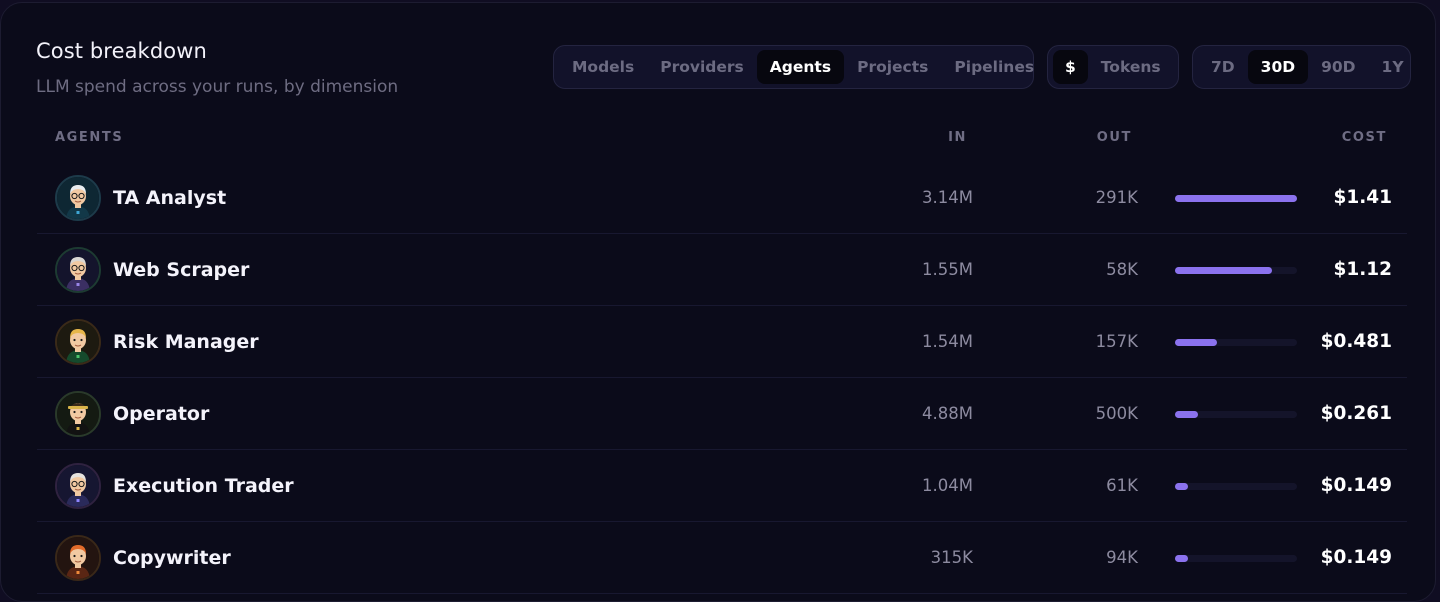  What do you see at coordinates (186, 341) in the screenshot?
I see `agent-name: Risk Manager` at bounding box center [186, 341].